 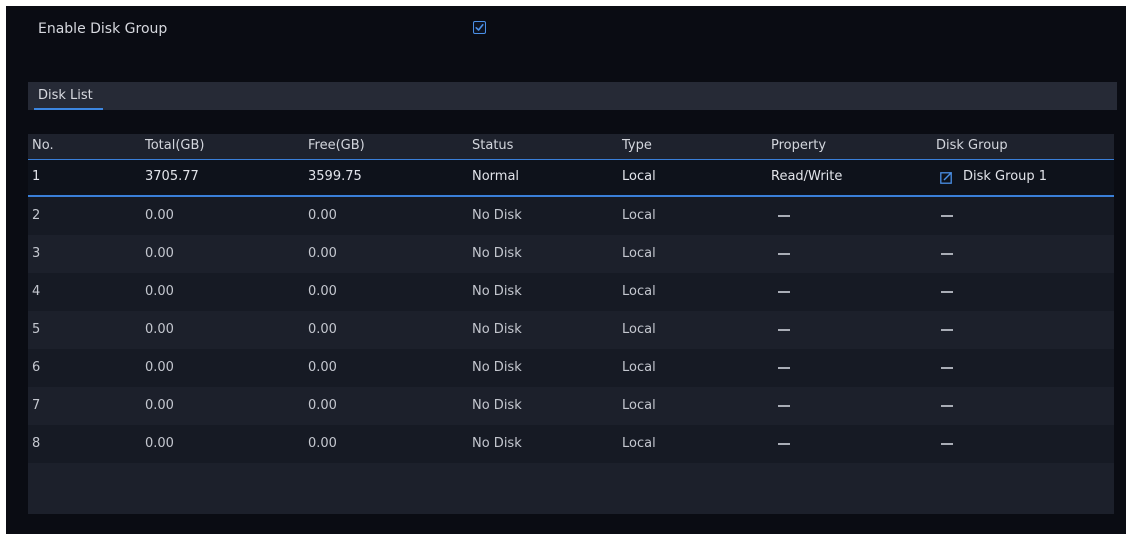 I want to click on cell-total: 3705.77, so click(x=172, y=176).